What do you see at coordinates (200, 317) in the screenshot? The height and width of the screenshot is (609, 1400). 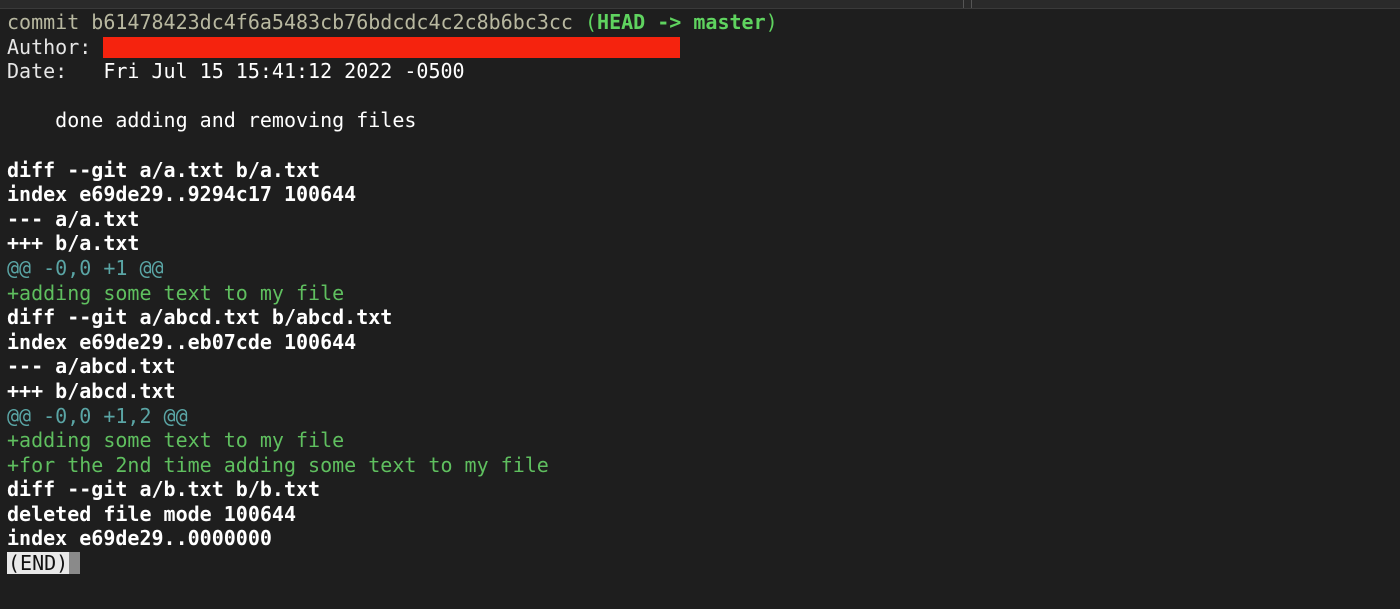 I see `diff-header: diff --git a/abcd.txt b/abcd.txt` at bounding box center [200, 317].